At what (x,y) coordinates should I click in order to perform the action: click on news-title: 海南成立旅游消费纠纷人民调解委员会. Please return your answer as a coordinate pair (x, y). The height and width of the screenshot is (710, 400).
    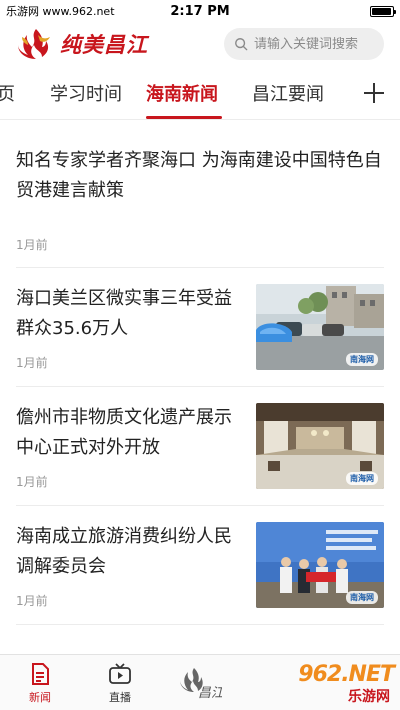
    Looking at the image, I should click on (124, 551).